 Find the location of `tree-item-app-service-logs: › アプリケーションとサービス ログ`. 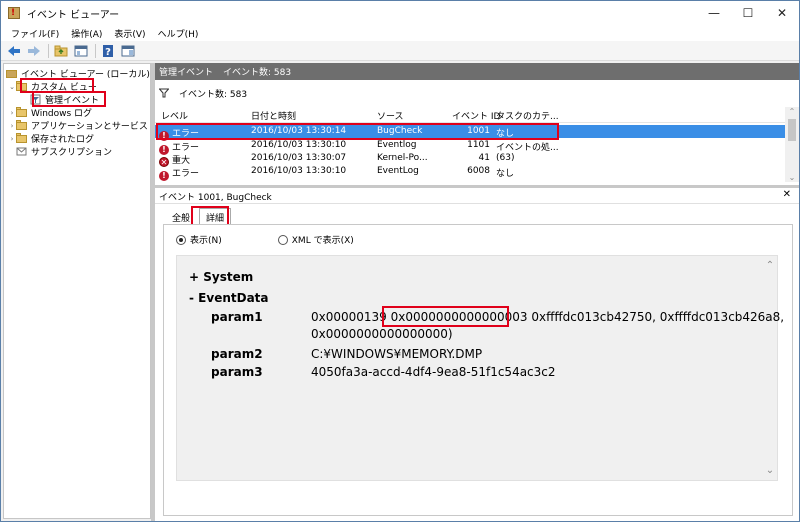

tree-item-app-service-logs: › アプリケーションとサービス ログ is located at coordinates (88, 125).